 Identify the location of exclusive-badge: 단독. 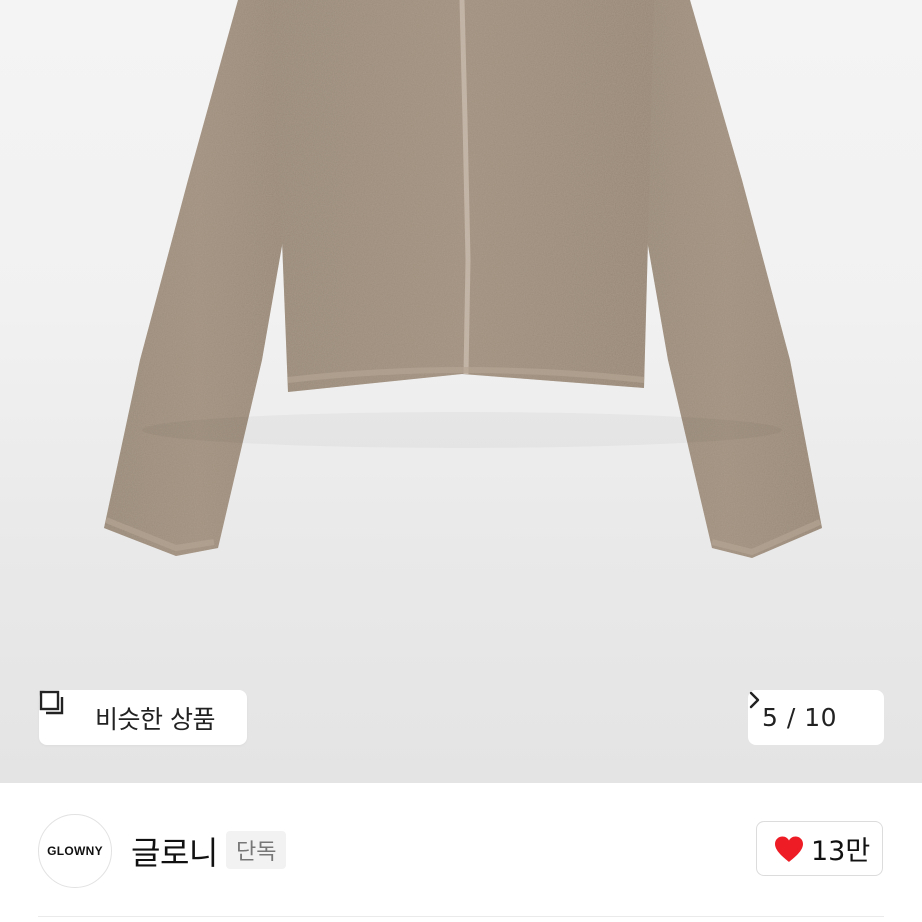
(256, 850).